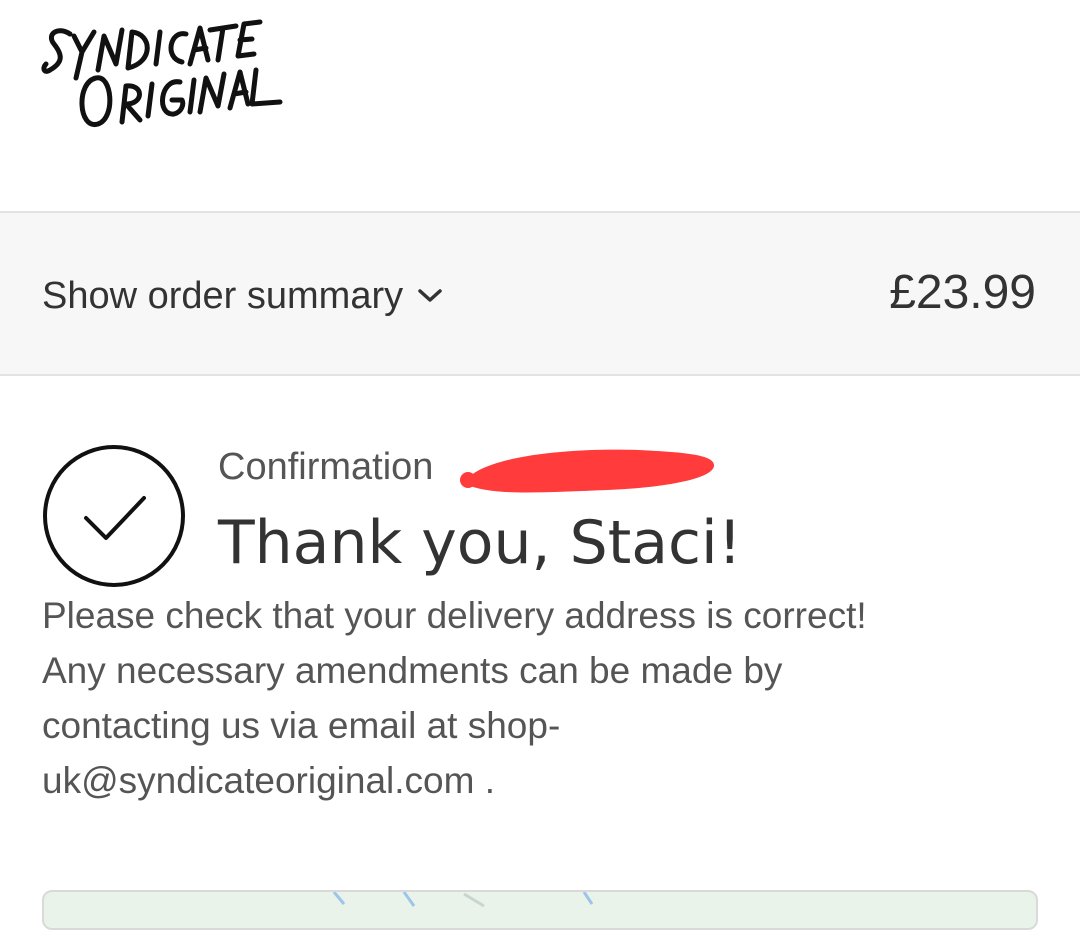 The height and width of the screenshot is (930, 1080). Describe the element at coordinates (326, 466) in the screenshot. I see `confirmation-label: Confirmation` at that location.